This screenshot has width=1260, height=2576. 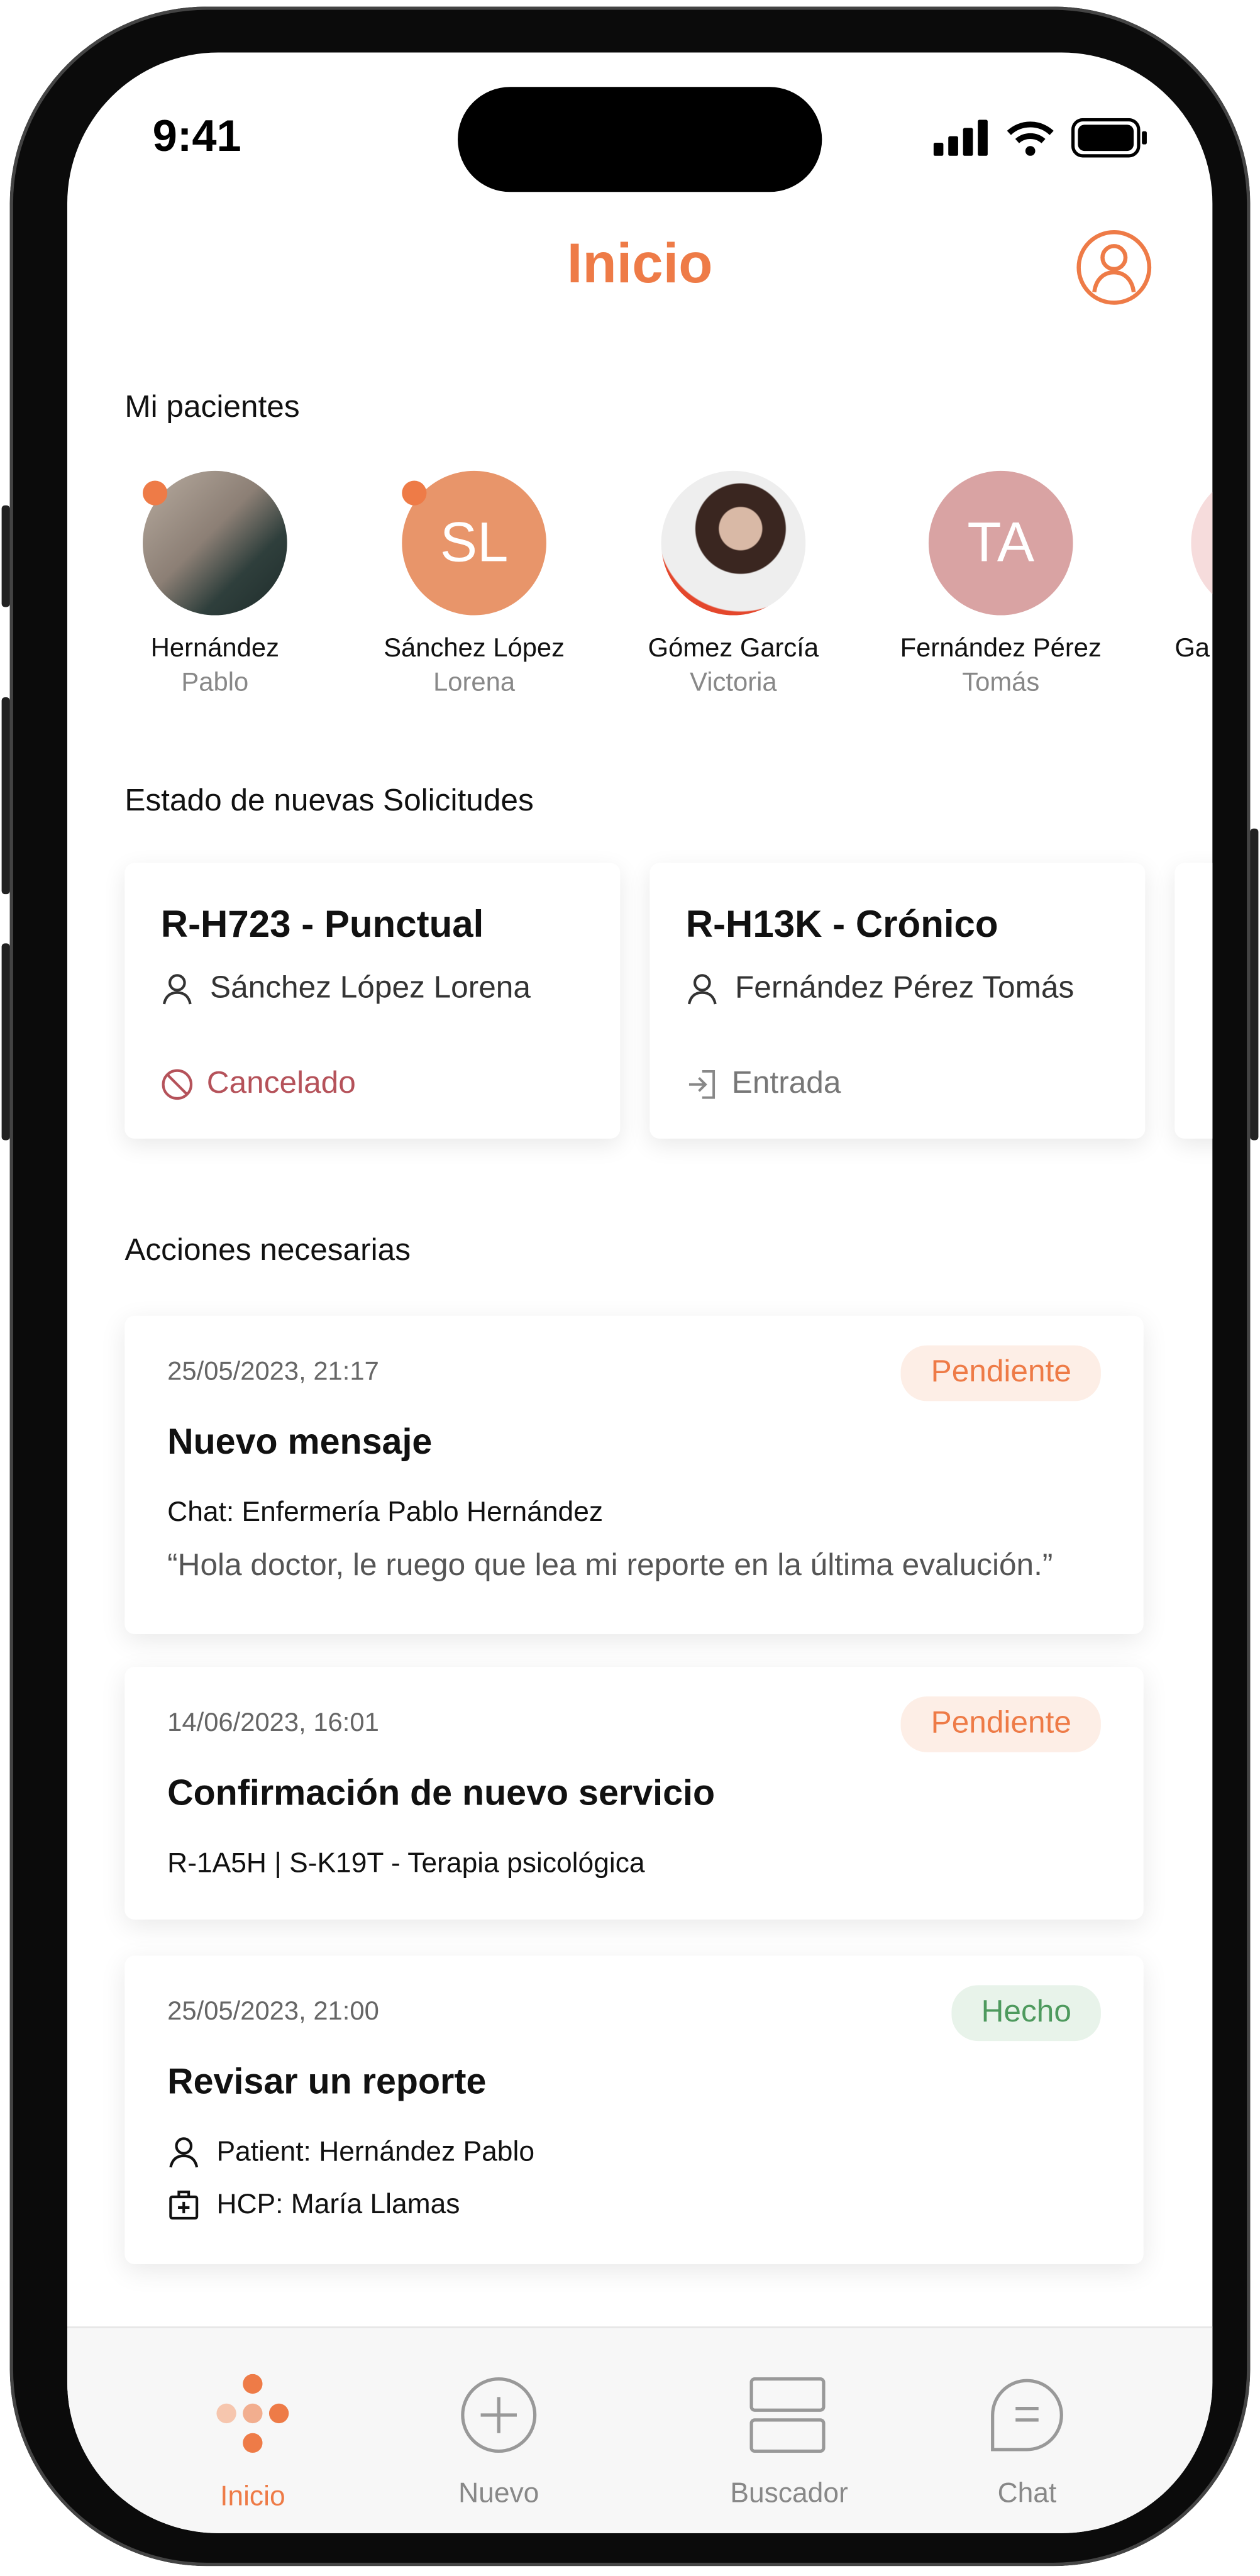 I want to click on patients-heading: Mi pacientes, so click(x=212, y=407).